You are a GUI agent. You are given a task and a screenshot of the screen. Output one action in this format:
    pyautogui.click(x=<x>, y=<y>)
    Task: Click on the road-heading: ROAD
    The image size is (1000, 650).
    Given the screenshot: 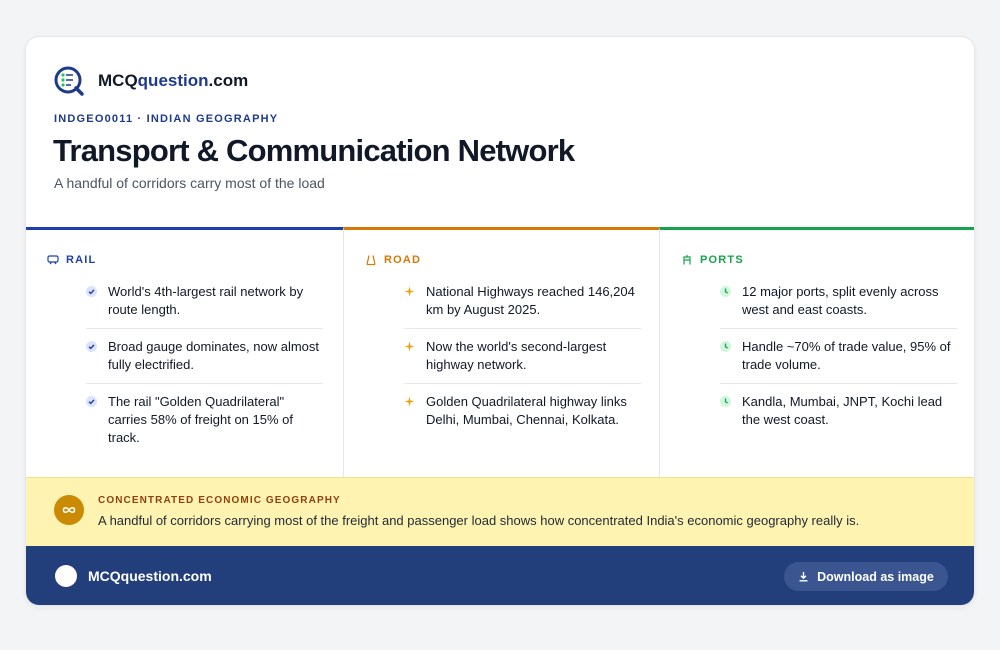 What is the action you would take?
    pyautogui.click(x=393, y=260)
    